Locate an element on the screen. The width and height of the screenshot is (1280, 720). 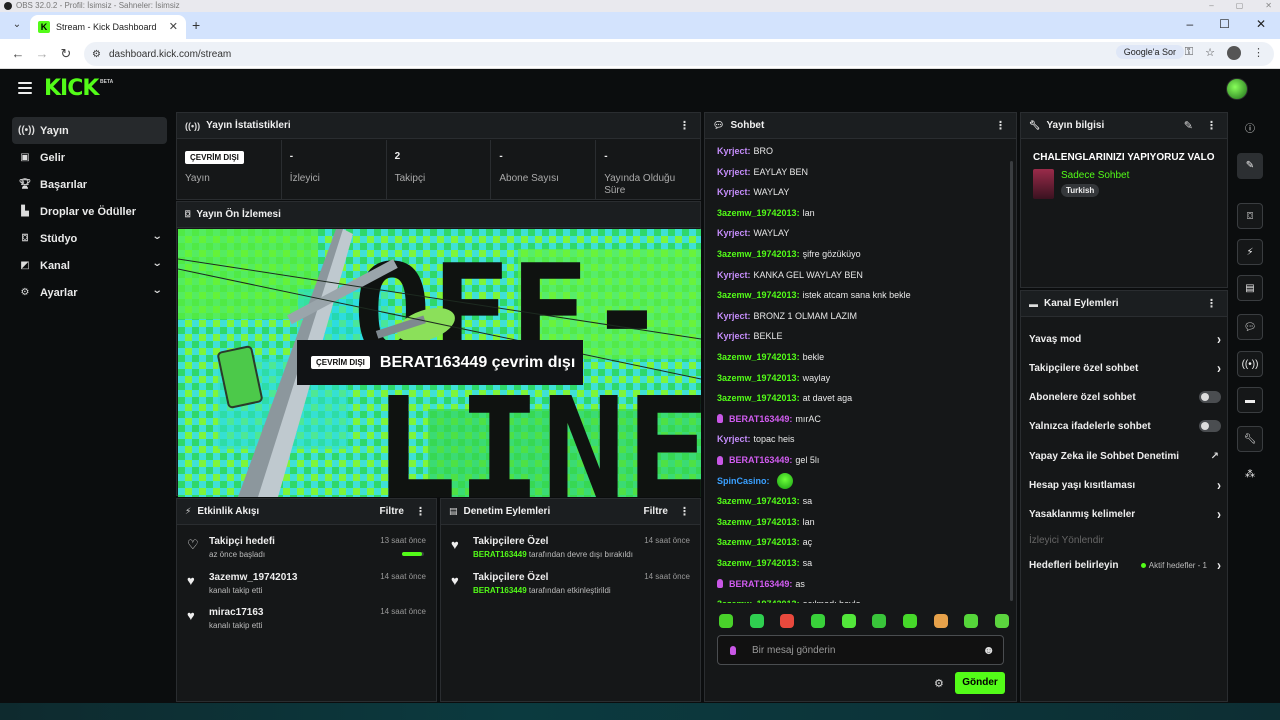
sidebar-item-studyo: ⌼ Stüdyo ⌄ is located at coordinates (89, 238).